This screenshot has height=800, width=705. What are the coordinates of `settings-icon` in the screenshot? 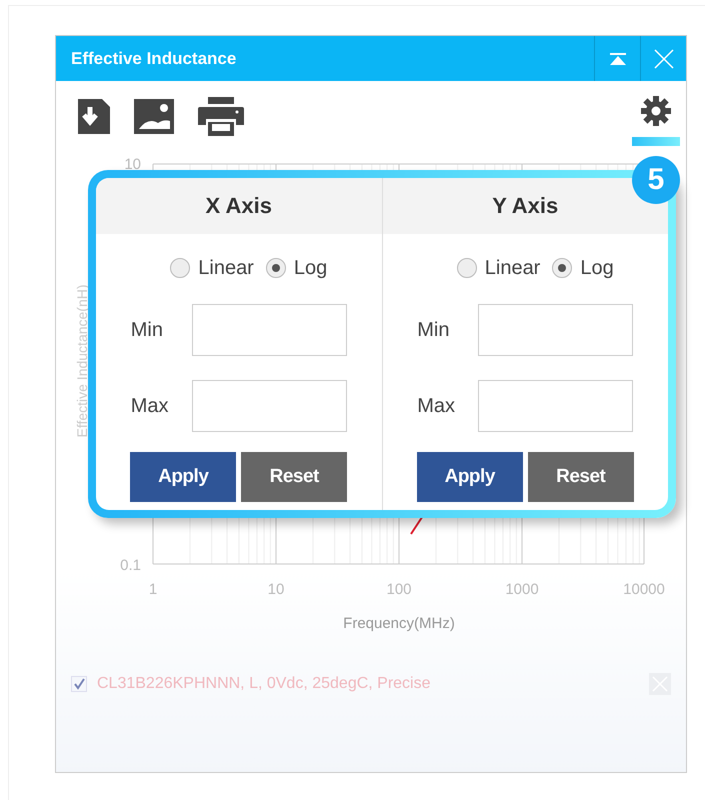 It's located at (656, 111).